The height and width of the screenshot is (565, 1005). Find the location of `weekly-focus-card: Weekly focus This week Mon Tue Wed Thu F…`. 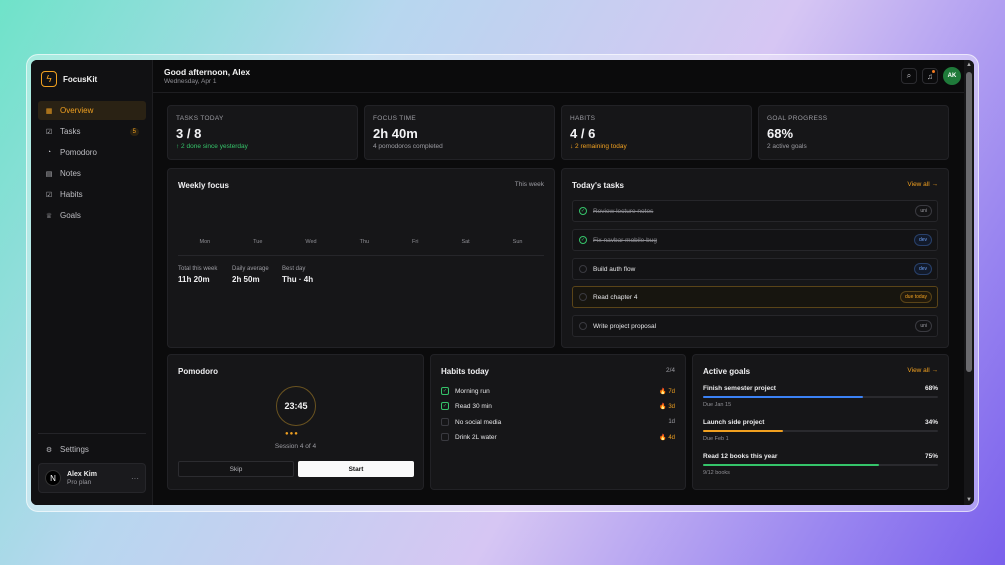

weekly-focus-card: Weekly focus This week Mon Tue Wed Thu F… is located at coordinates (361, 258).